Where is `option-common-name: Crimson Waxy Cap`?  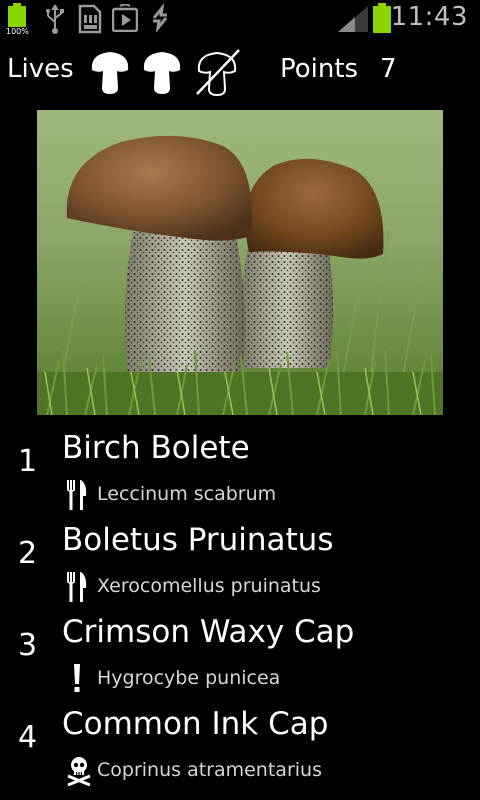
option-common-name: Crimson Waxy Cap is located at coordinates (208, 632).